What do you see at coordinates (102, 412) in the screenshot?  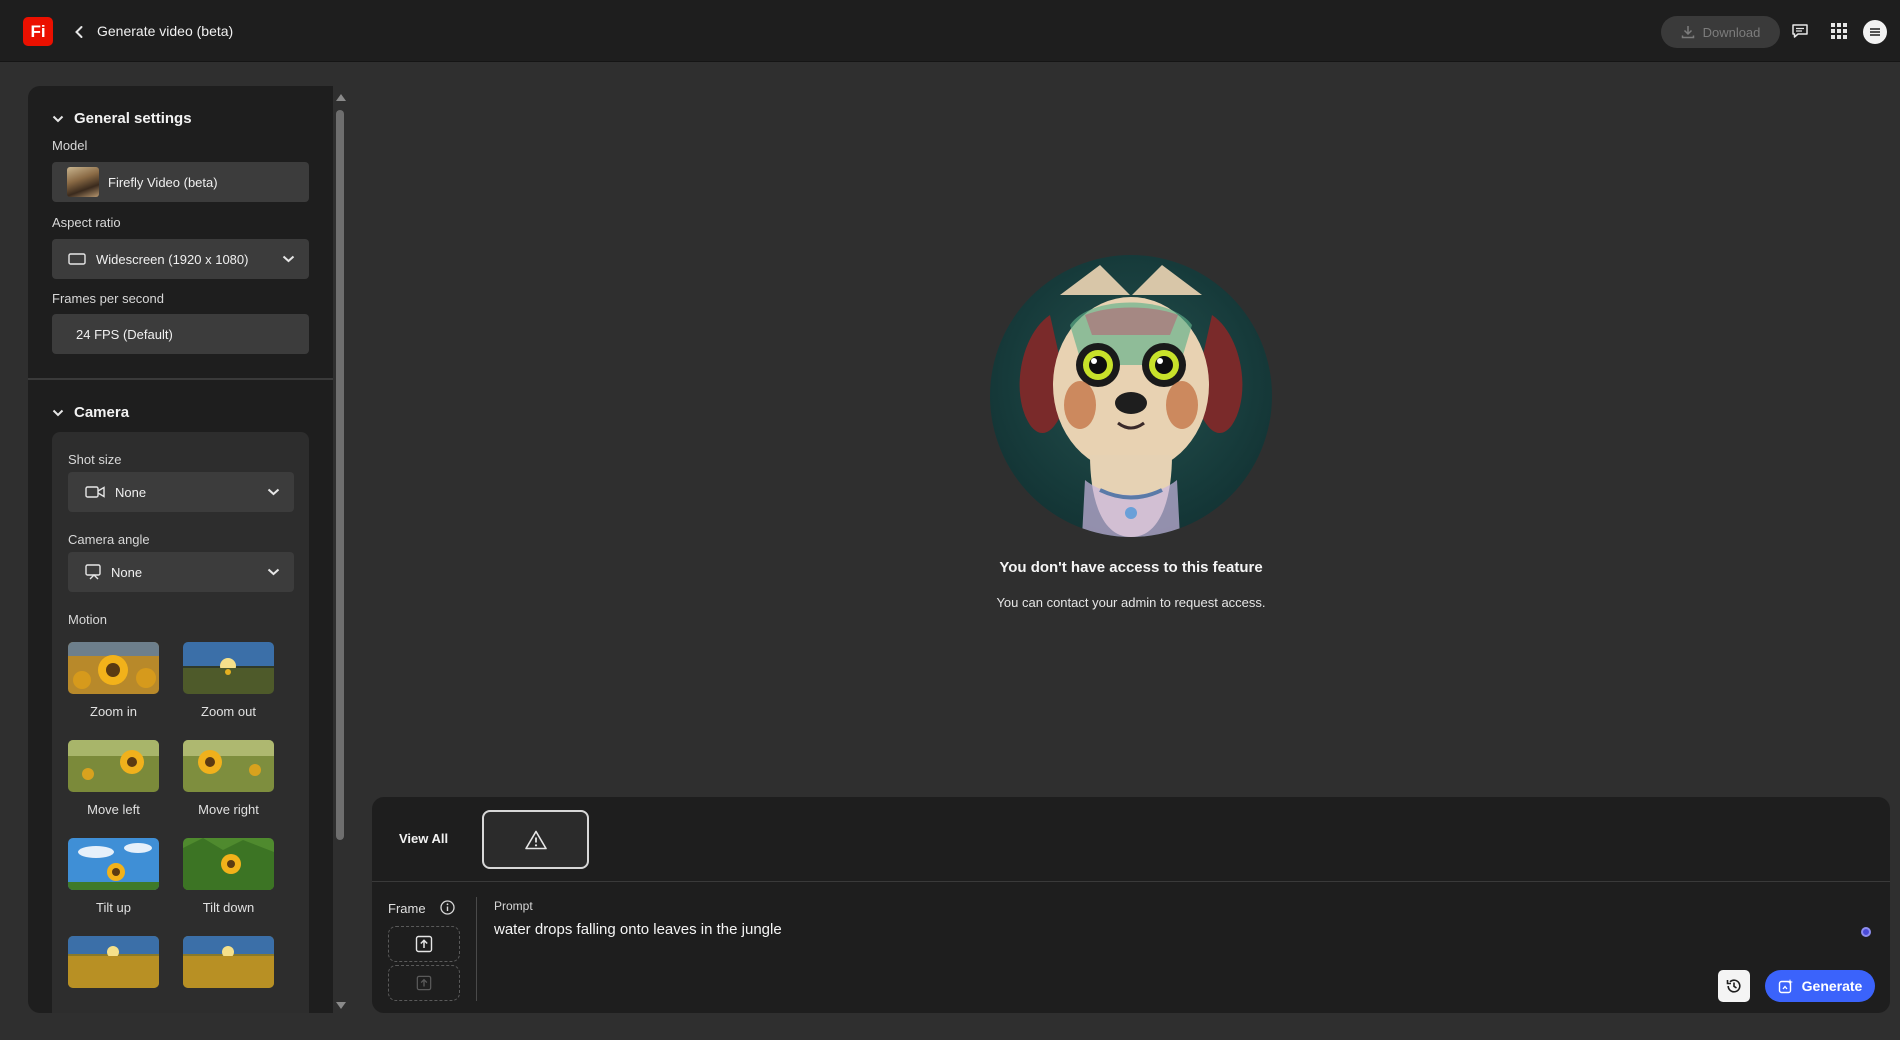 I see `camera-title: Camera` at bounding box center [102, 412].